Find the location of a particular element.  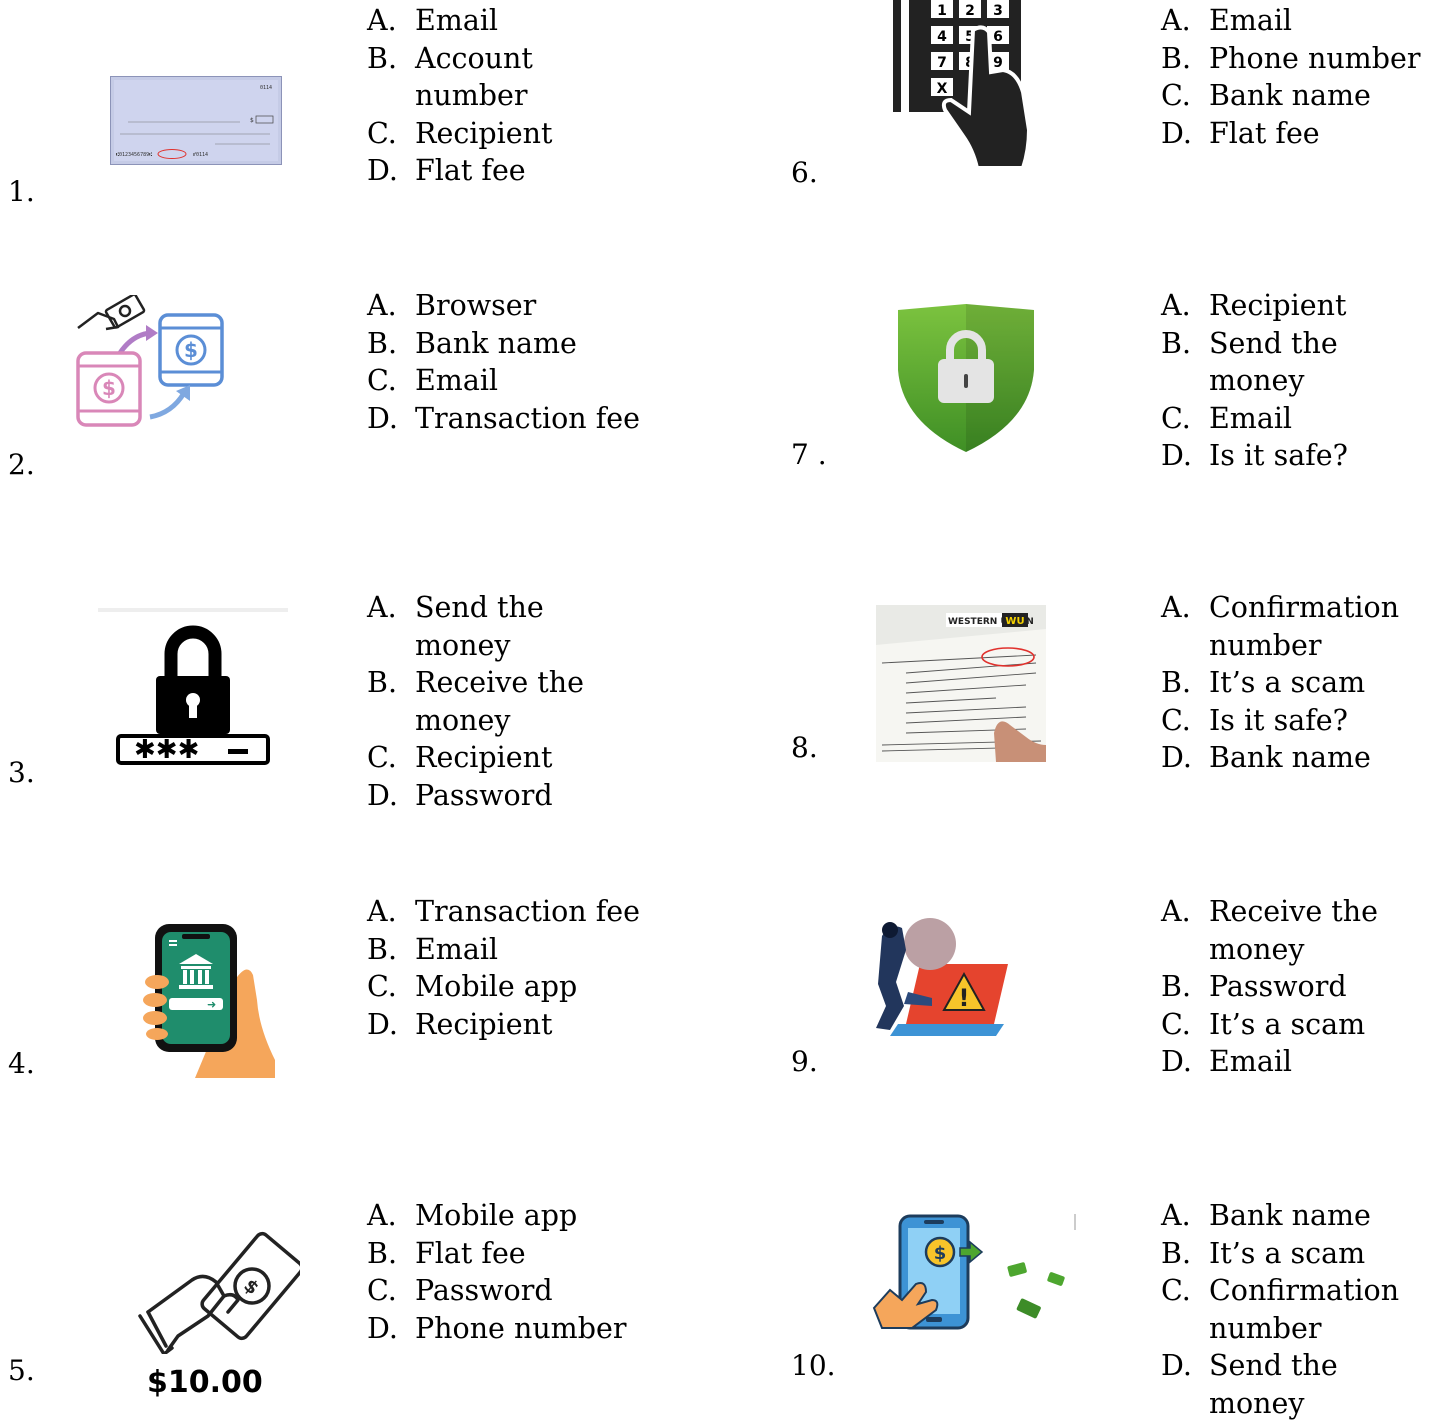

option-c: C. Bank name is located at coordinates (1300, 96).